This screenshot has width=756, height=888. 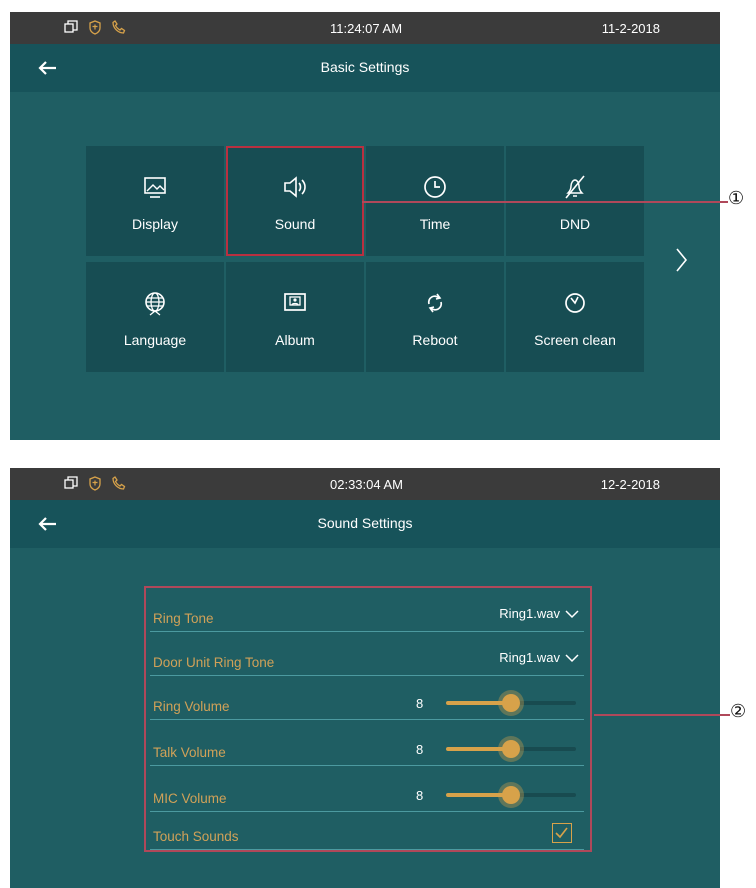 I want to click on title-bar: Sound Settings, so click(x=365, y=524).